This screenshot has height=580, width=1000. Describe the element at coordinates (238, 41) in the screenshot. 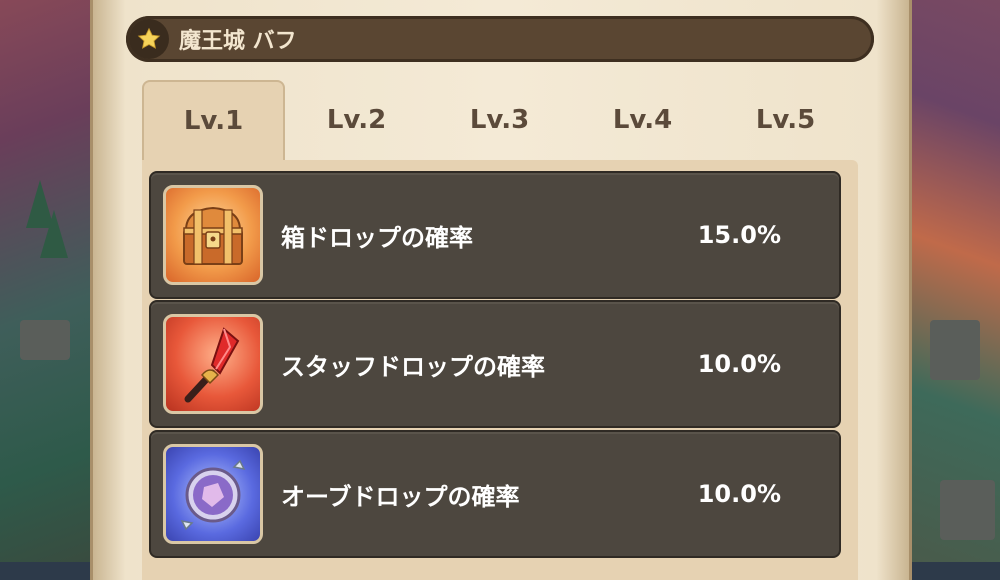

I see `header-title: 魔王城 バフ` at that location.